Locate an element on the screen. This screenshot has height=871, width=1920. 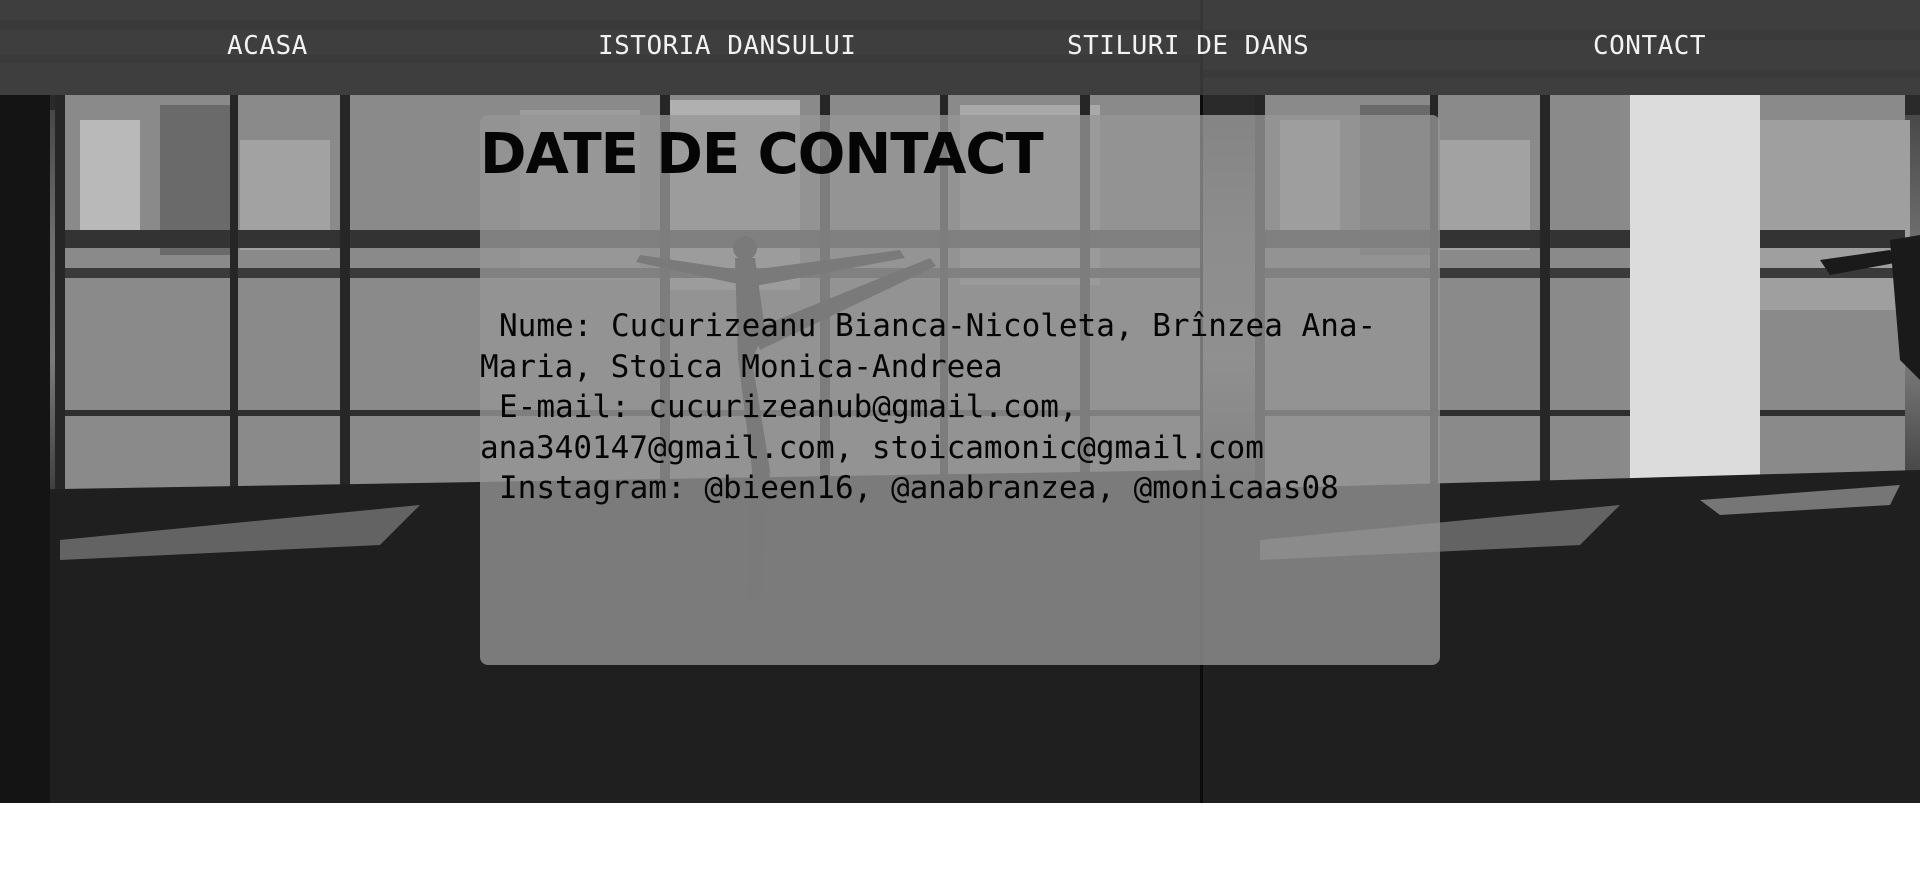
nav-link-istoria-dansului: ISTORIA DANSULUI is located at coordinates (727, 46).